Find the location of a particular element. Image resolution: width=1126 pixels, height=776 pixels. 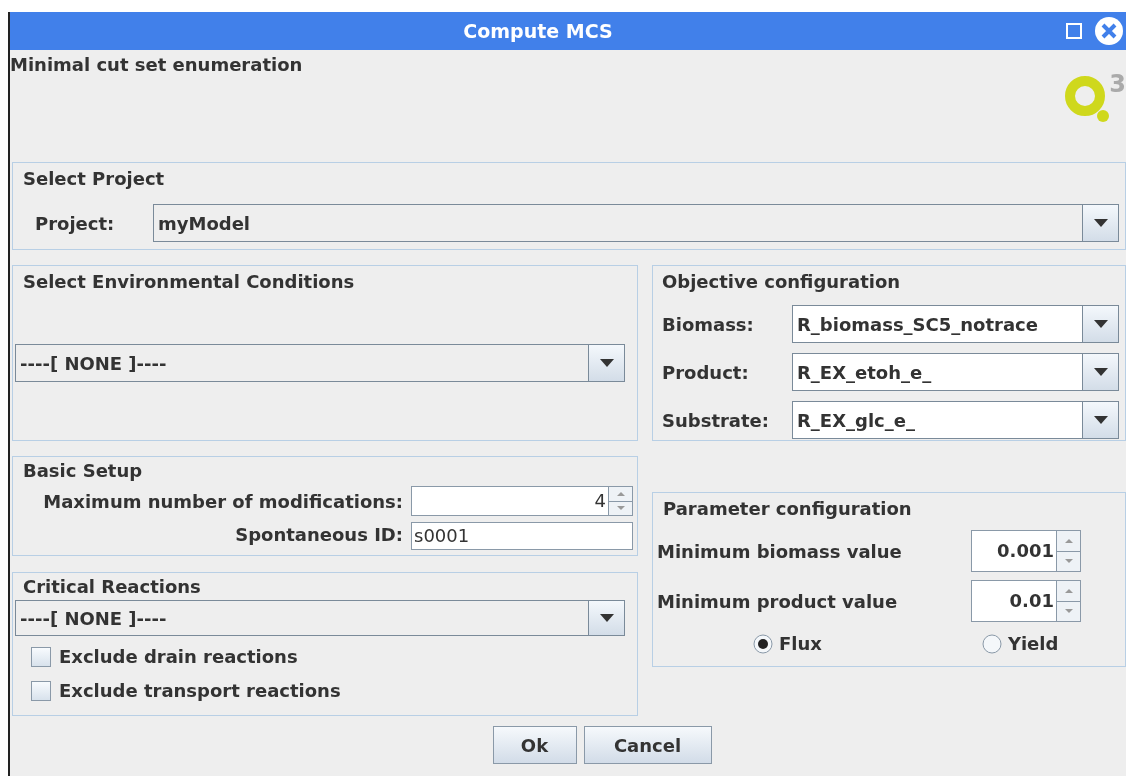

radio-label: Yield is located at coordinates (1033, 644).